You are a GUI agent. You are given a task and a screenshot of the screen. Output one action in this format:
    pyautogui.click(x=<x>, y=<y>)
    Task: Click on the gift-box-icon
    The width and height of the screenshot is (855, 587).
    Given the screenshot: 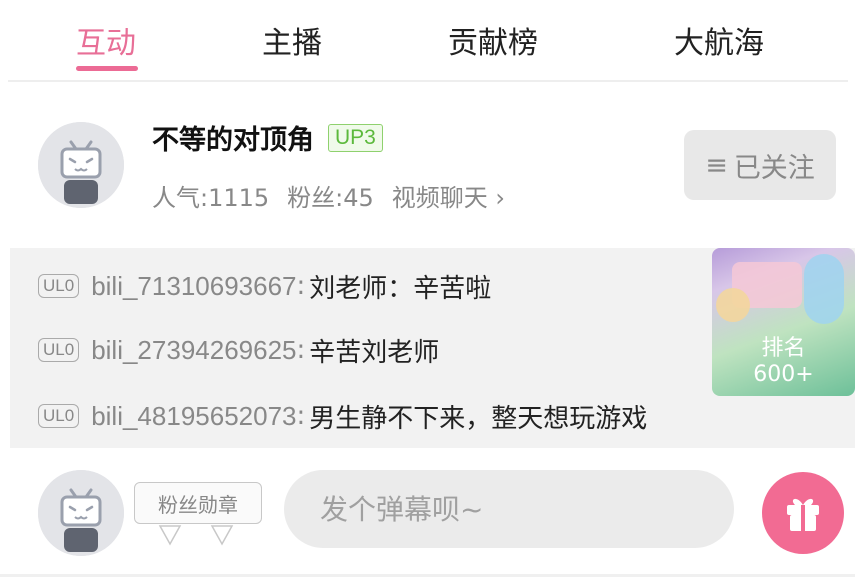 What is the action you would take?
    pyautogui.click(x=803, y=514)
    